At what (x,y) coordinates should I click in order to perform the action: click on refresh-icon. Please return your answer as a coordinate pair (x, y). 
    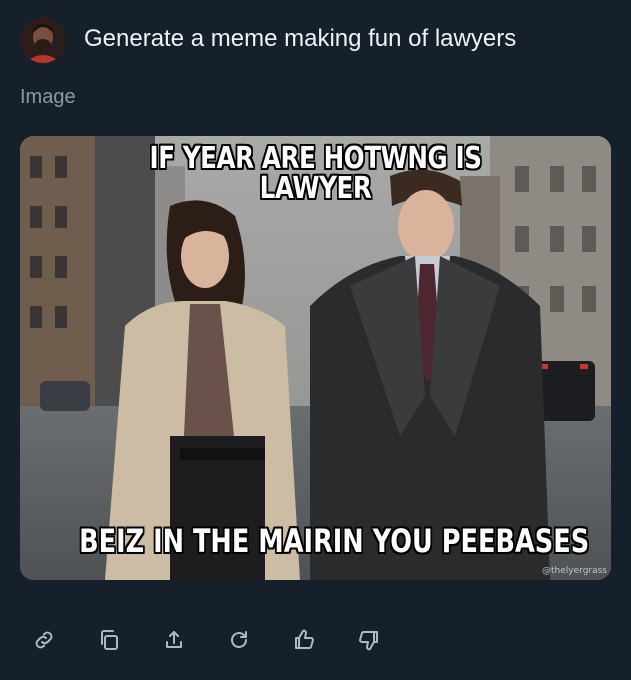
    Looking at the image, I should click on (239, 639).